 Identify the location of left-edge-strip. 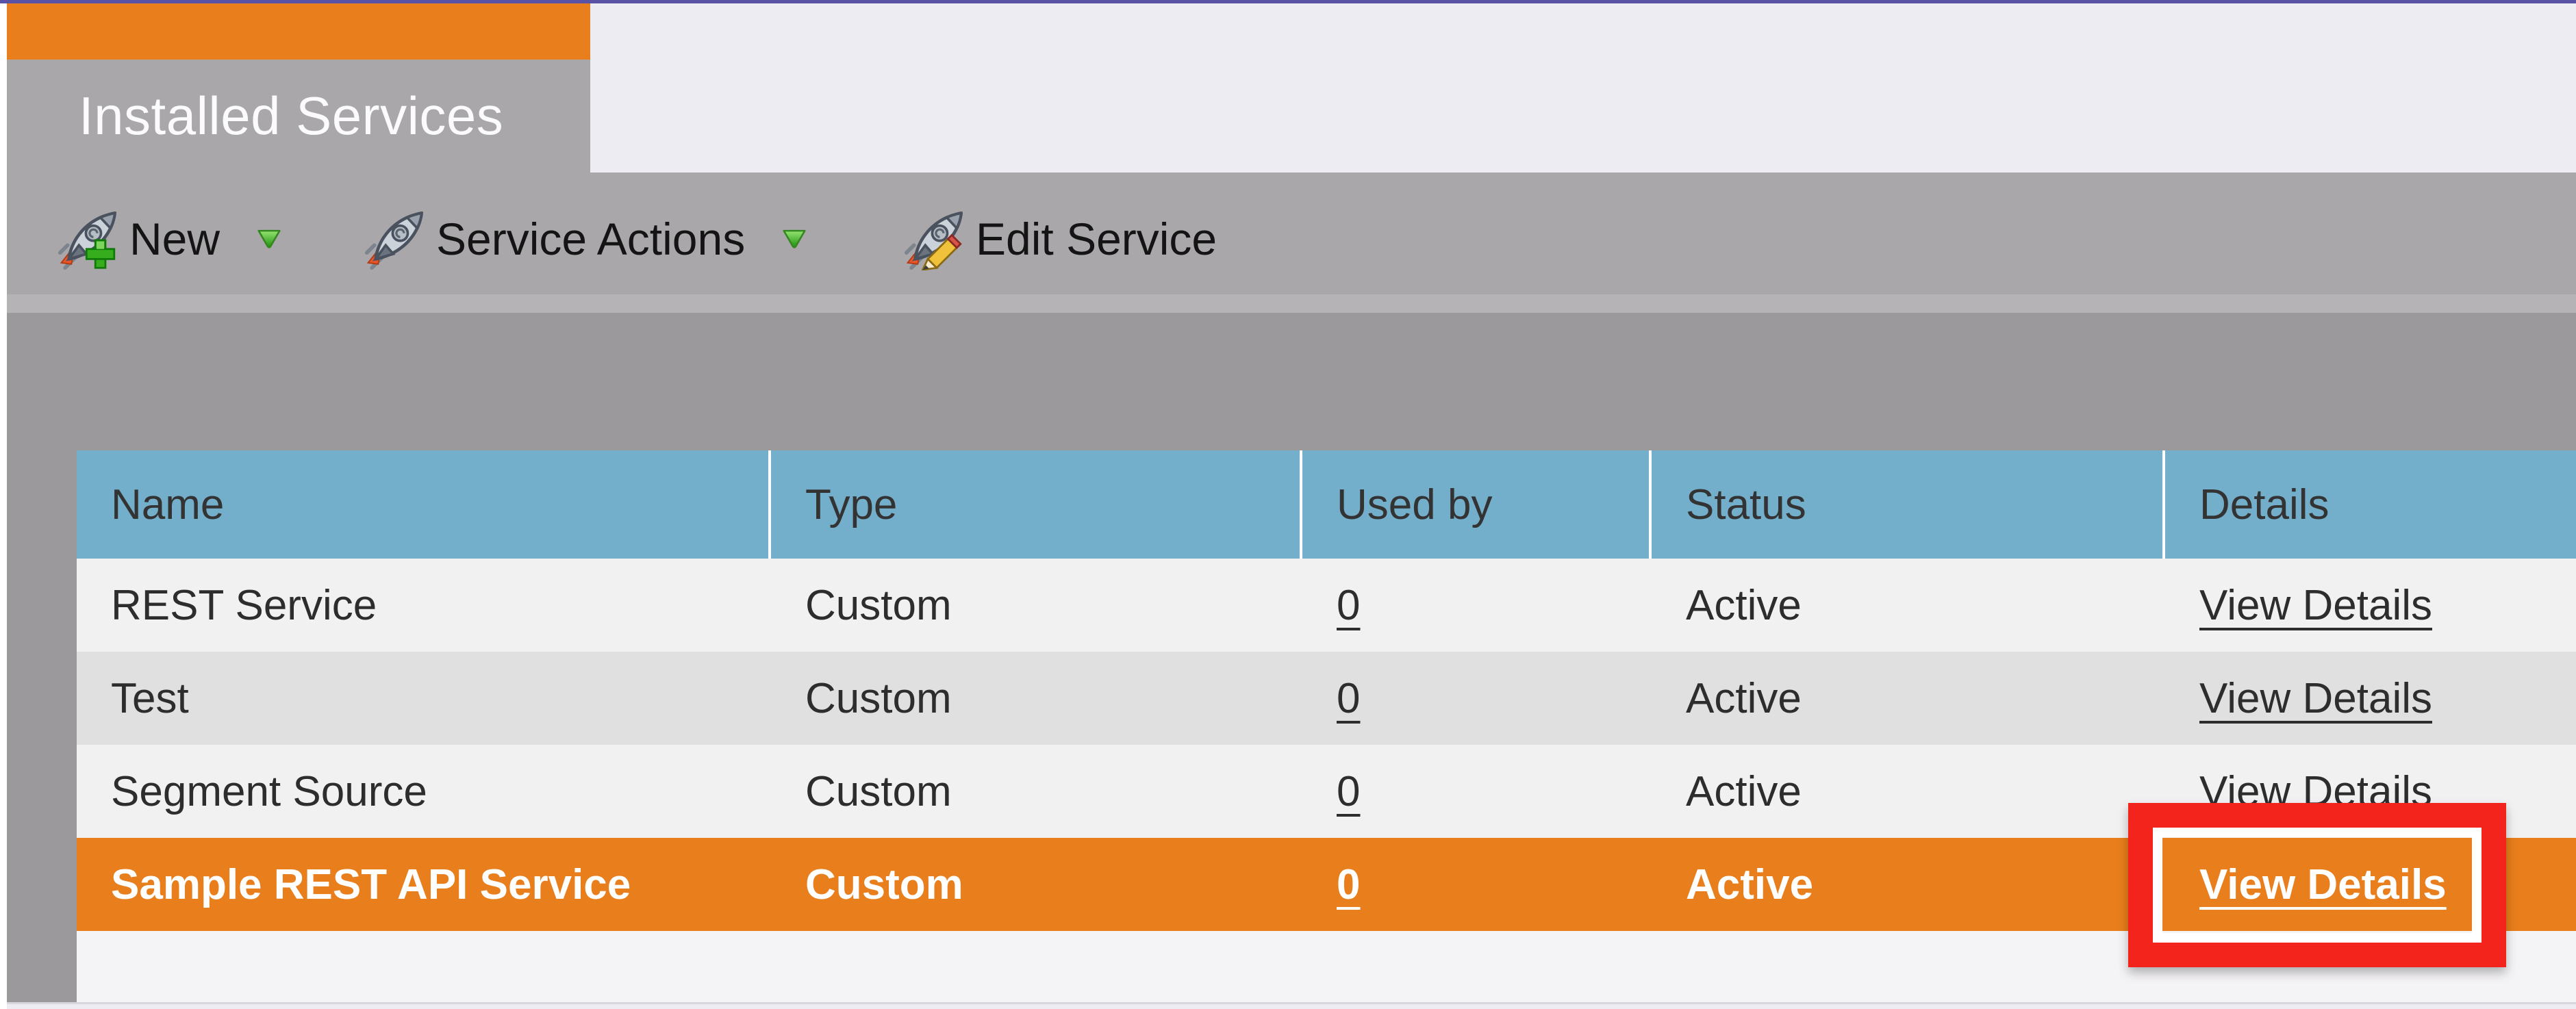
(3, 506).